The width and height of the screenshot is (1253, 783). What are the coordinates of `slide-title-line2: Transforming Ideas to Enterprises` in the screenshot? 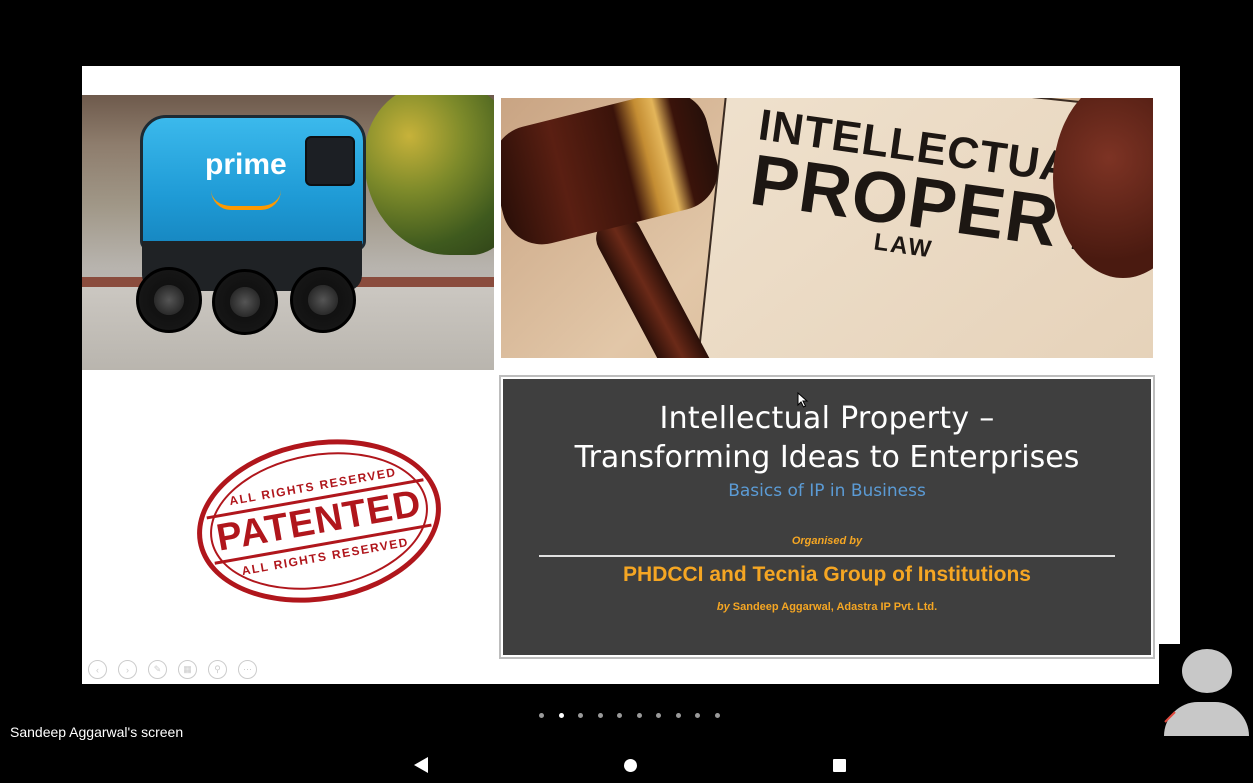 It's located at (827, 457).